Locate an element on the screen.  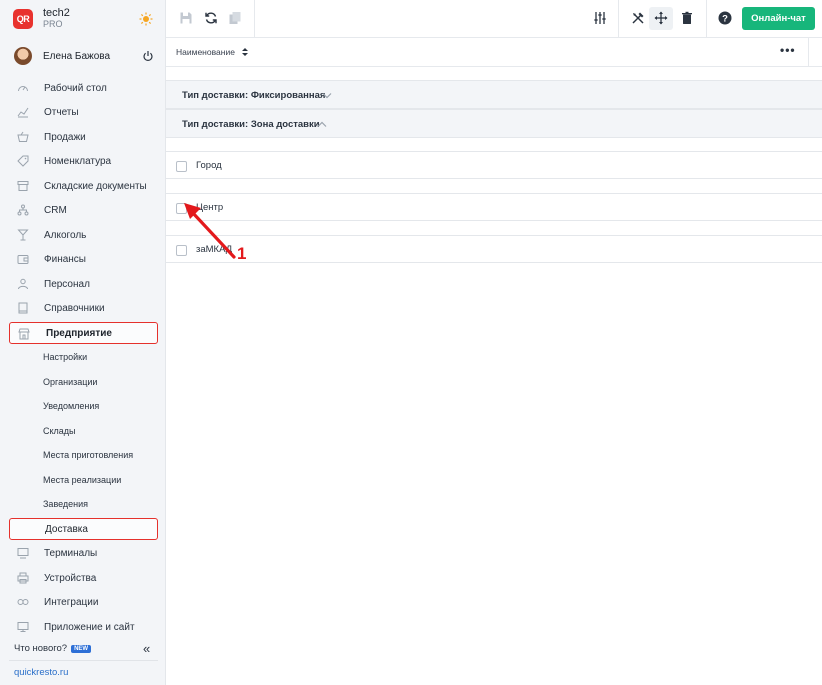
sidebar-item-terminals: Терминалы is located at coordinates (83, 553).